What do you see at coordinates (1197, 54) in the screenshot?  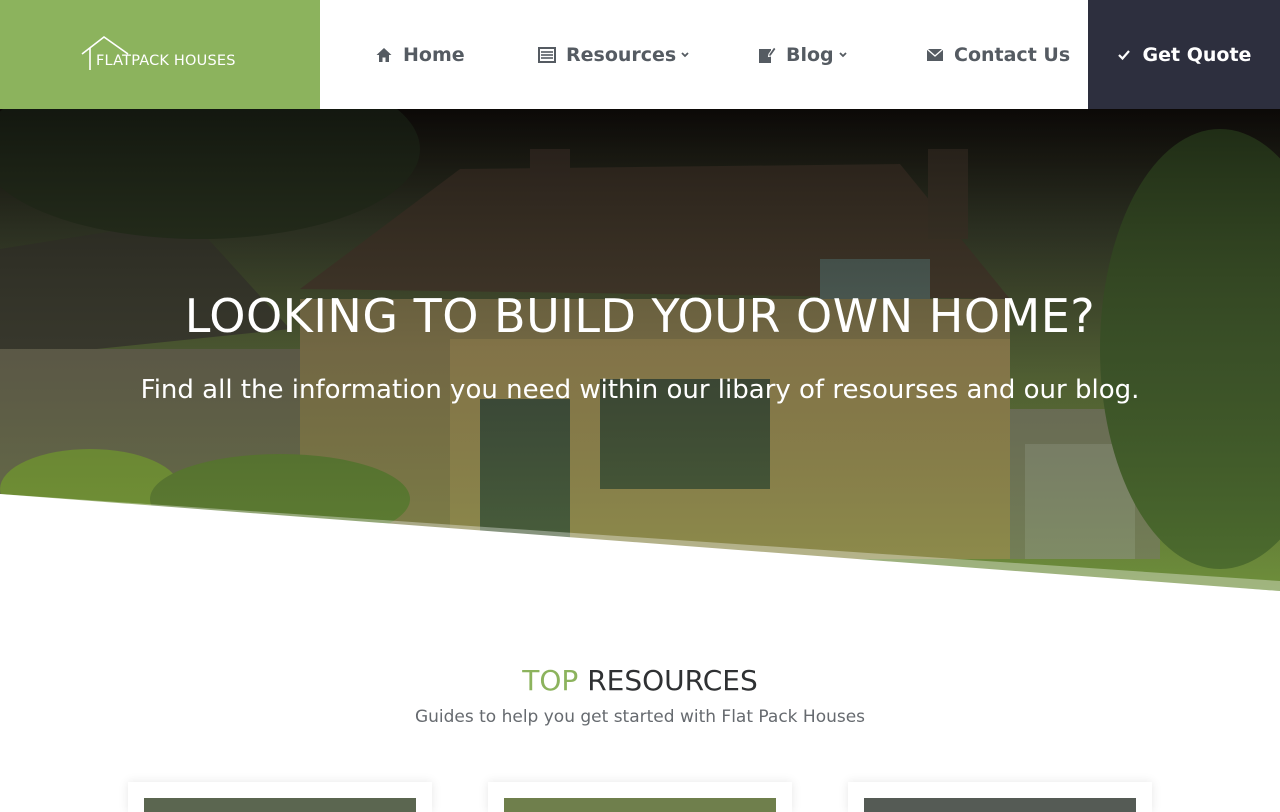 I see `get-quote-label: Get Quote` at bounding box center [1197, 54].